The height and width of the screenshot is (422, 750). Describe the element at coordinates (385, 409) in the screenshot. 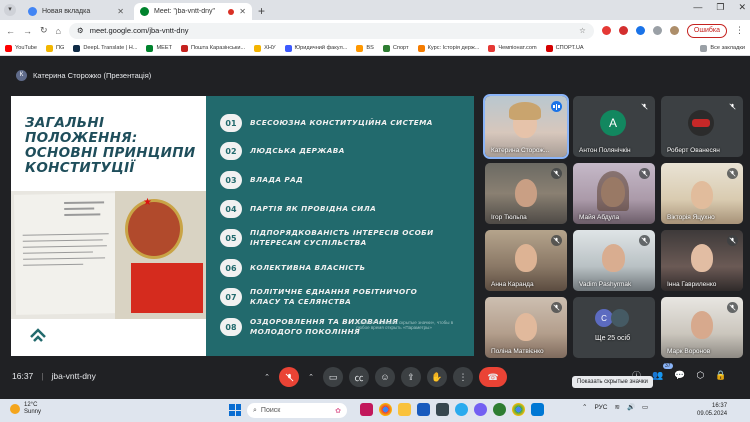

I see `chrome-icon` at that location.